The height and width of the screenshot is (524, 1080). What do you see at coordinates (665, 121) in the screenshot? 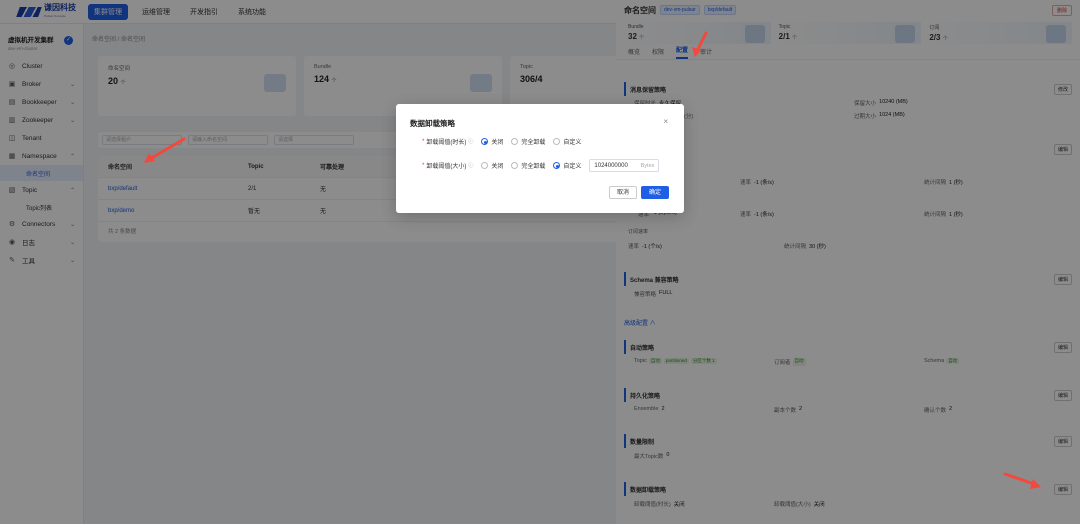
I see `close-icon: ×` at bounding box center [665, 121].